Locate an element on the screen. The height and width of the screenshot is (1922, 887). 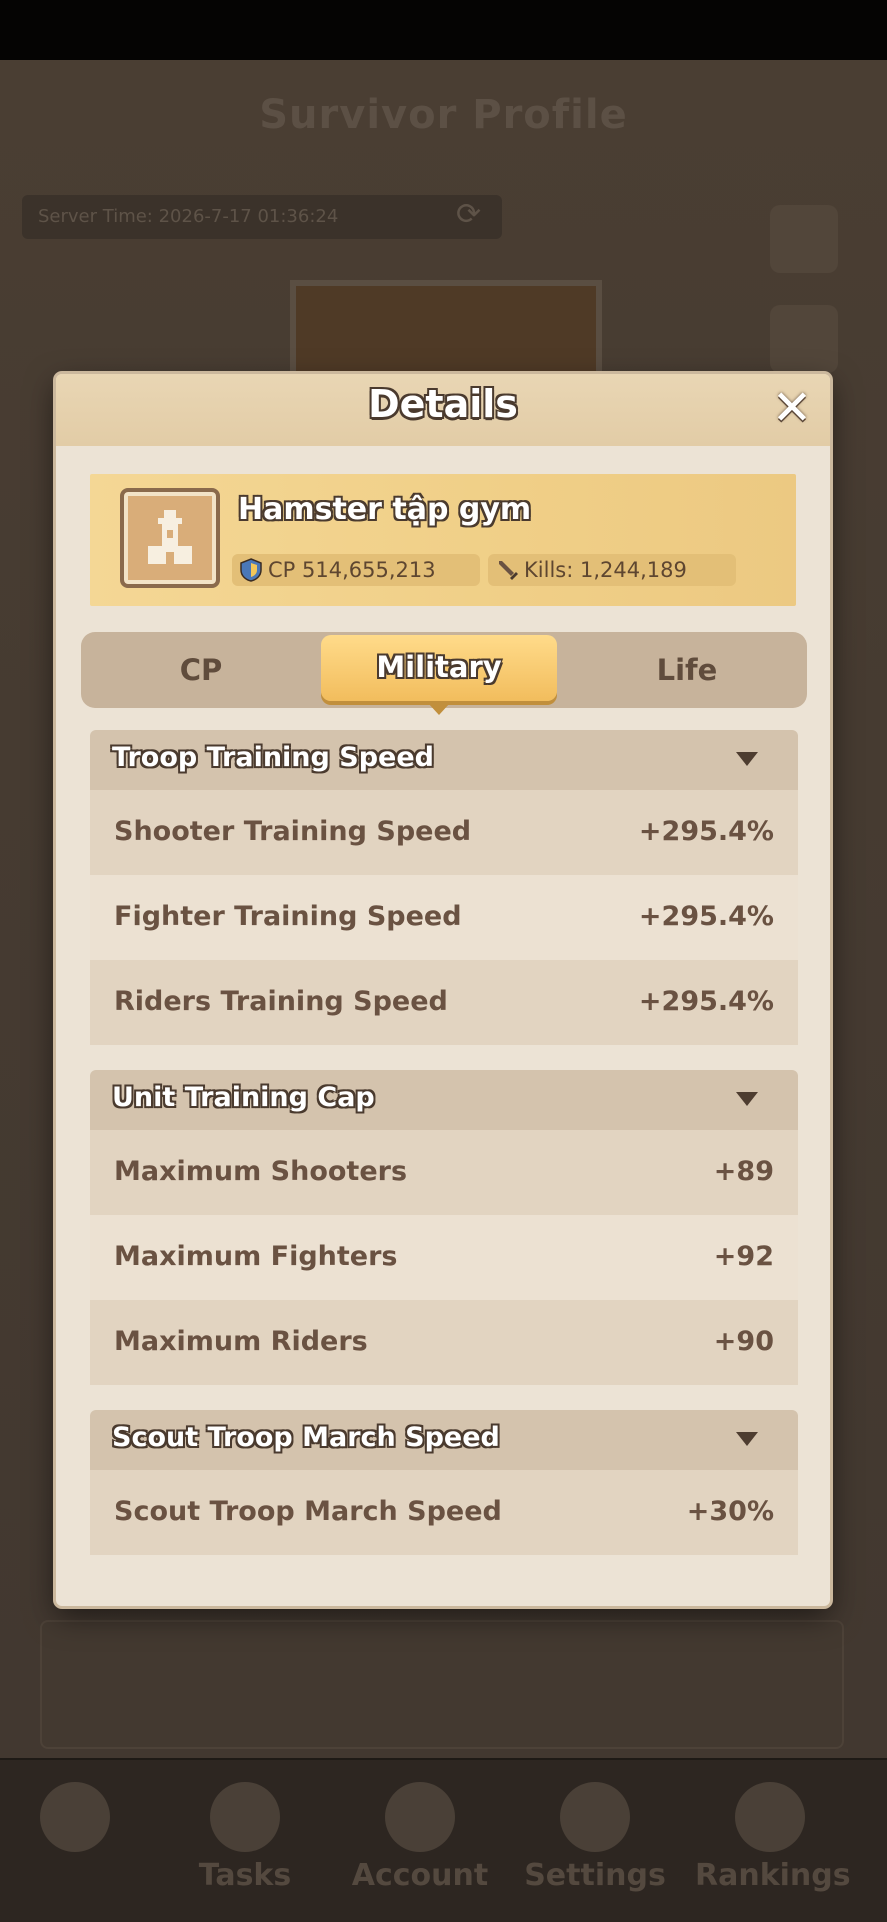
dialog-header: Details ✕ is located at coordinates (443, 410).